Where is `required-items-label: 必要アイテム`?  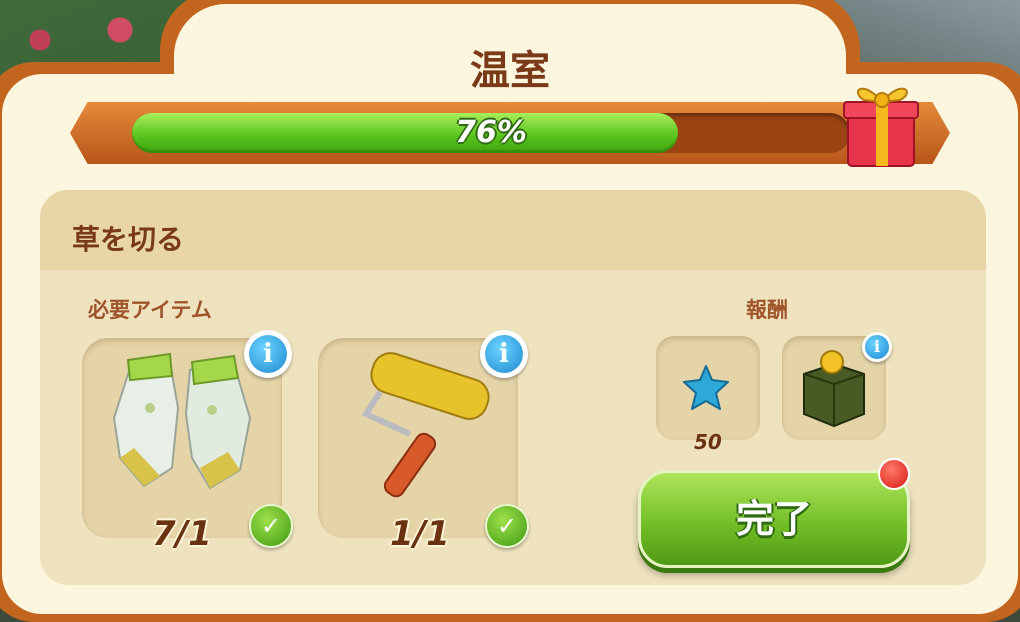
required-items-label: 必要アイテム is located at coordinates (150, 310).